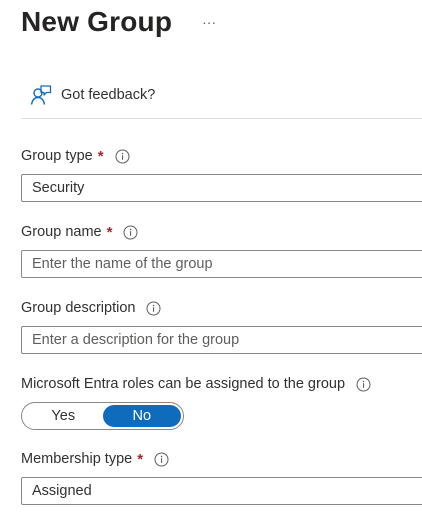  Describe the element at coordinates (227, 340) in the screenshot. I see `group-description-input` at that location.